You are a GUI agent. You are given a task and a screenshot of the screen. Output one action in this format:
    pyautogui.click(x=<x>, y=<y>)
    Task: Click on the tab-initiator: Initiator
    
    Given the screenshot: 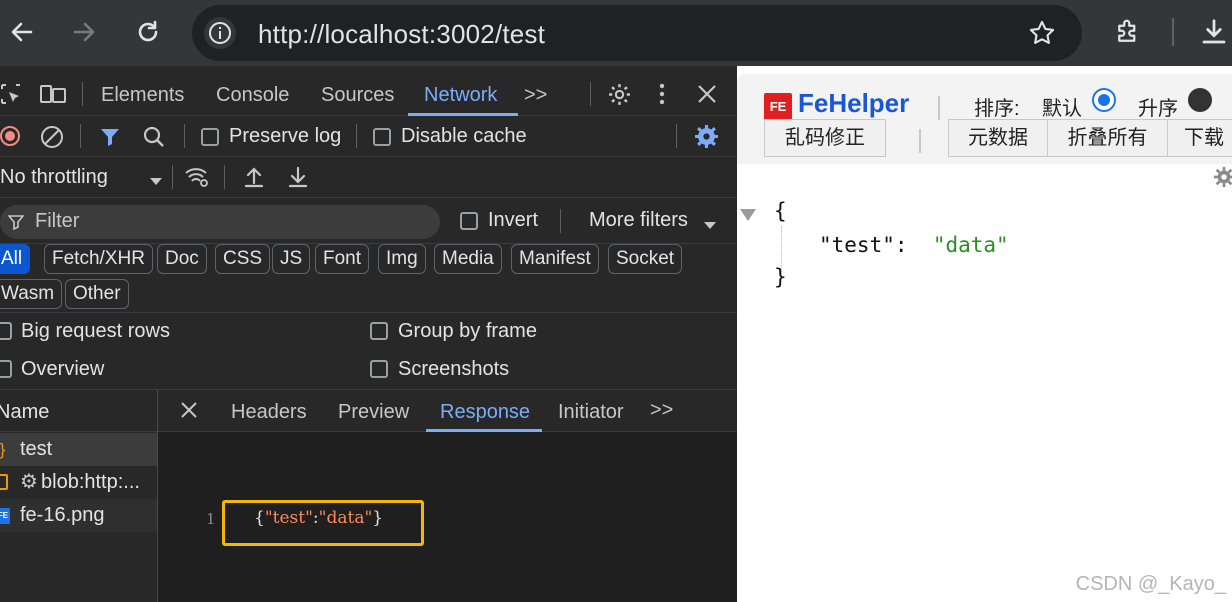 What is the action you would take?
    pyautogui.click(x=591, y=412)
    